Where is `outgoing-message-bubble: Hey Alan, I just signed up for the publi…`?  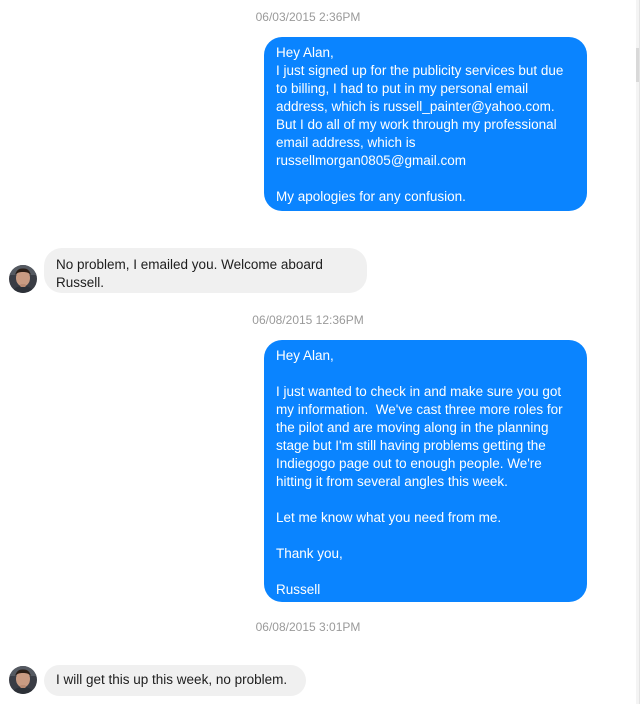
outgoing-message-bubble: Hey Alan, I just signed up for the publi… is located at coordinates (425, 124).